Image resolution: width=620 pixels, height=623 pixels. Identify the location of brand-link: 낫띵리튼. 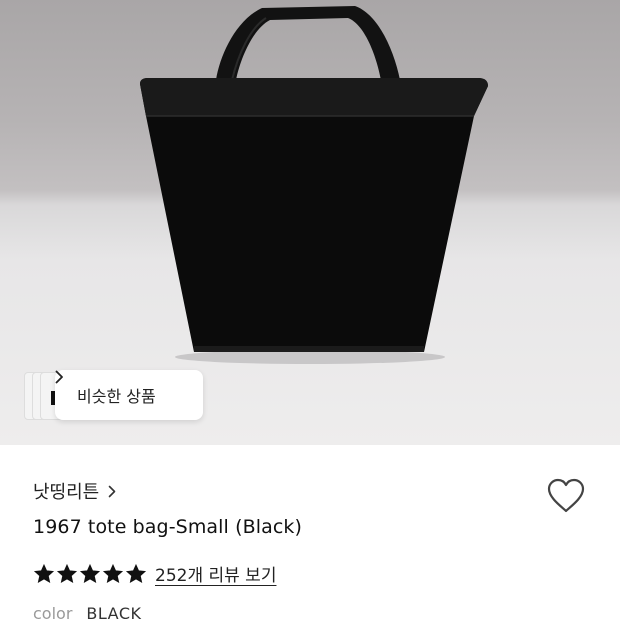
(74, 491).